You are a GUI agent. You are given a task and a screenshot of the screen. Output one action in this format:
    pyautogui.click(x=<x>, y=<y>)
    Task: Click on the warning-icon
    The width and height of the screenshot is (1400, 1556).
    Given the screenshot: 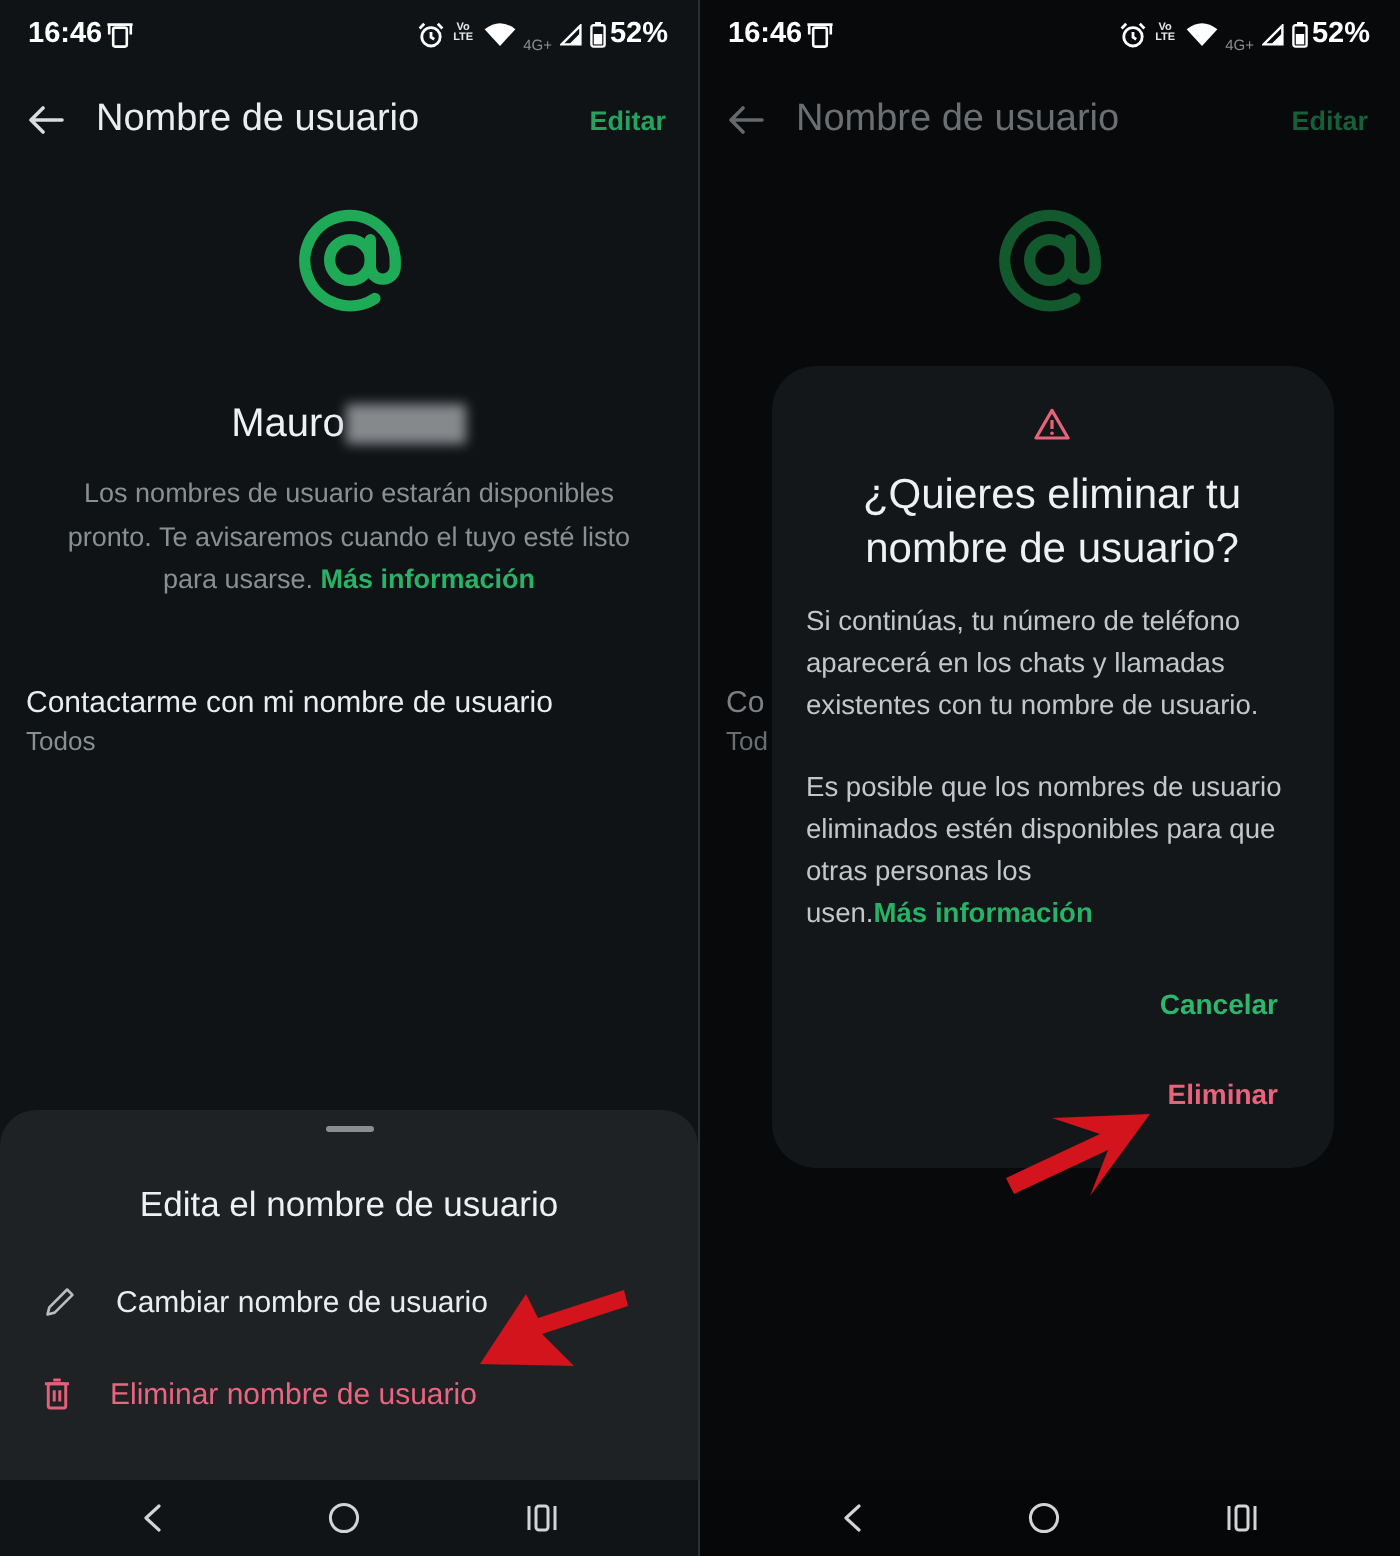 What is the action you would take?
    pyautogui.click(x=1052, y=424)
    